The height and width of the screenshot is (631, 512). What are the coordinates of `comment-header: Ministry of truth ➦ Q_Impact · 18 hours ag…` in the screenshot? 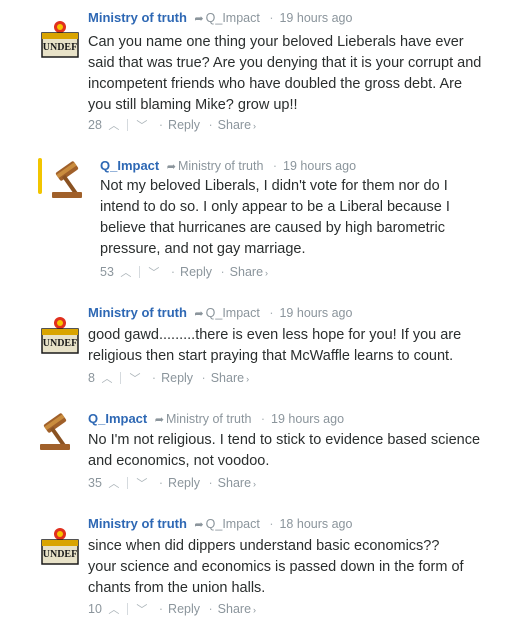 It's located at (220, 524).